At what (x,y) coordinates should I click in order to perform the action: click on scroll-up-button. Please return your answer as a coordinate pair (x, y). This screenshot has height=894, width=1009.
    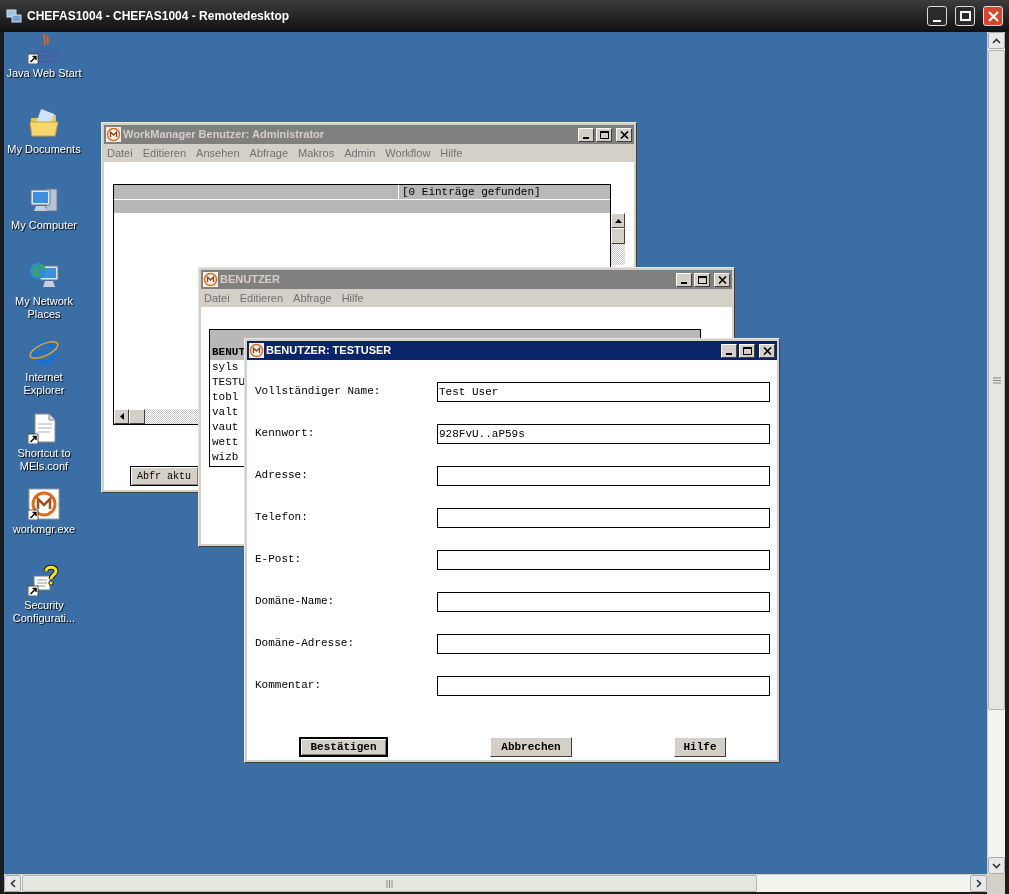
    Looking at the image, I should click on (996, 40).